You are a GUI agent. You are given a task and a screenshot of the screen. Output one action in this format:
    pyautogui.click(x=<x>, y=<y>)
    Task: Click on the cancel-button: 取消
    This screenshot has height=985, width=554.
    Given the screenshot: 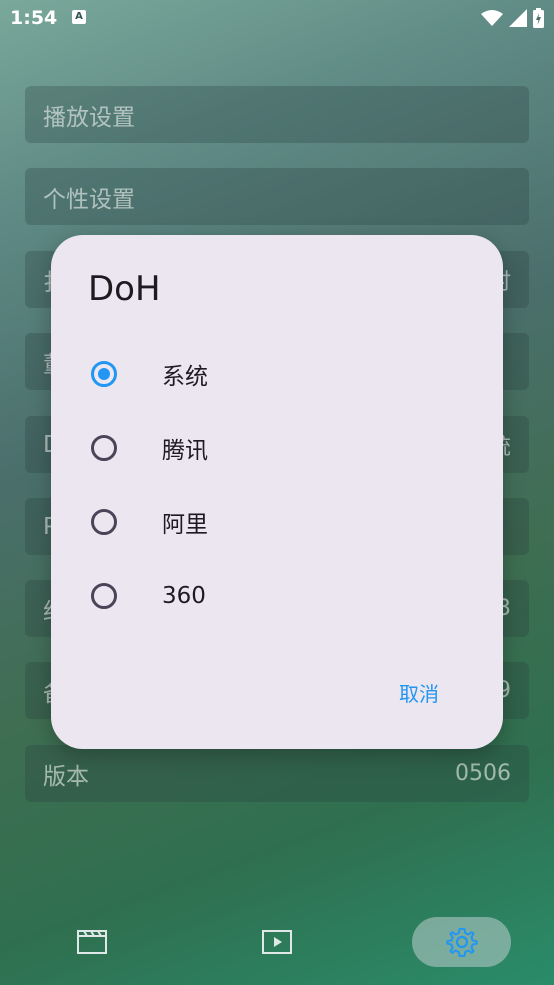 What is the action you would take?
    pyautogui.click(x=419, y=692)
    